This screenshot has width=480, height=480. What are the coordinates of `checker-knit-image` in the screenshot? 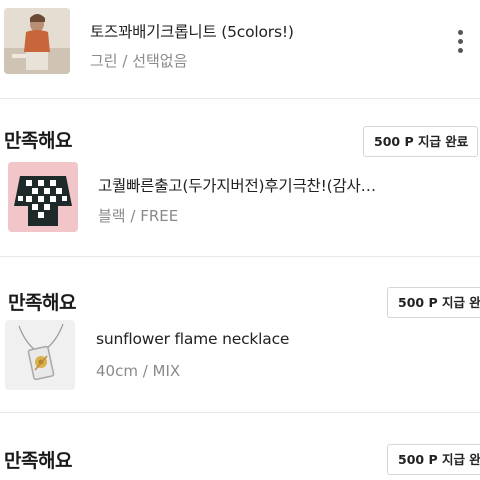 It's located at (43, 197).